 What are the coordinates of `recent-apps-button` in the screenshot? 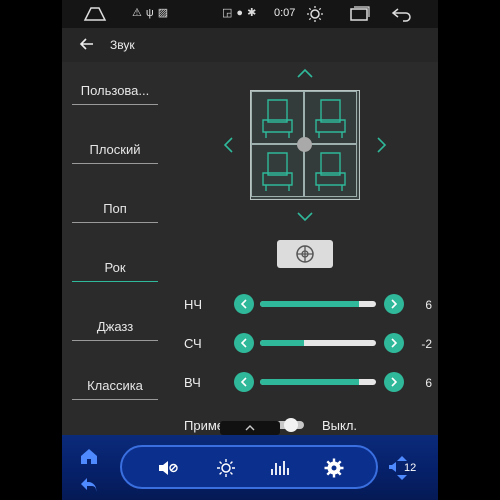 It's located at (360, 14).